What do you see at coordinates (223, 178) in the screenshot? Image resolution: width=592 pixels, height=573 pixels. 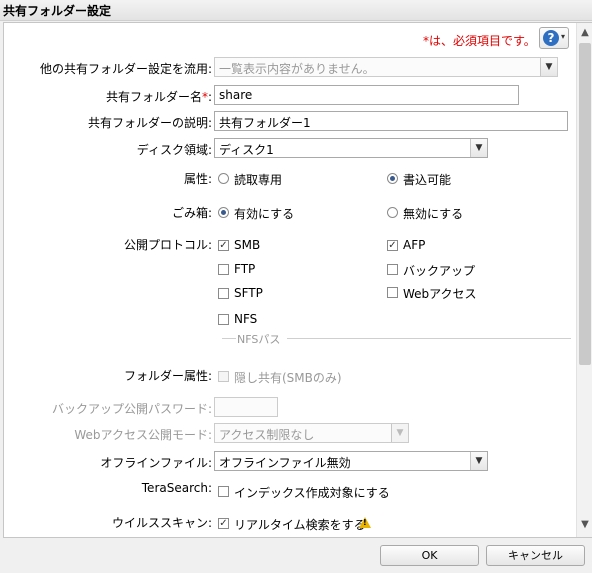 I see `attribute-readonly-radio` at bounding box center [223, 178].